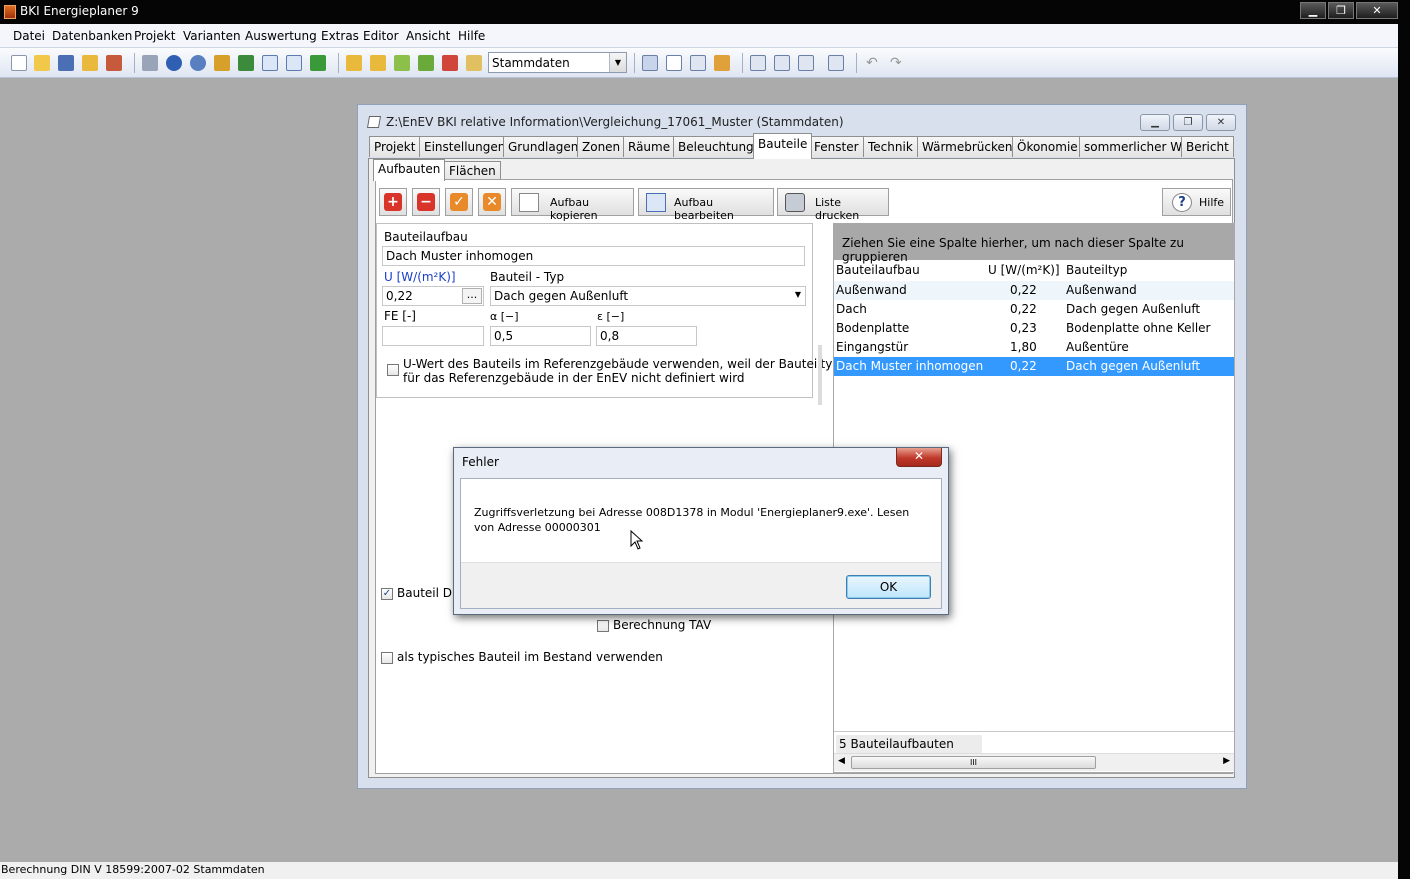 This screenshot has height=879, width=1410. What do you see at coordinates (1377, 10) in the screenshot?
I see `close-button: ✕` at bounding box center [1377, 10].